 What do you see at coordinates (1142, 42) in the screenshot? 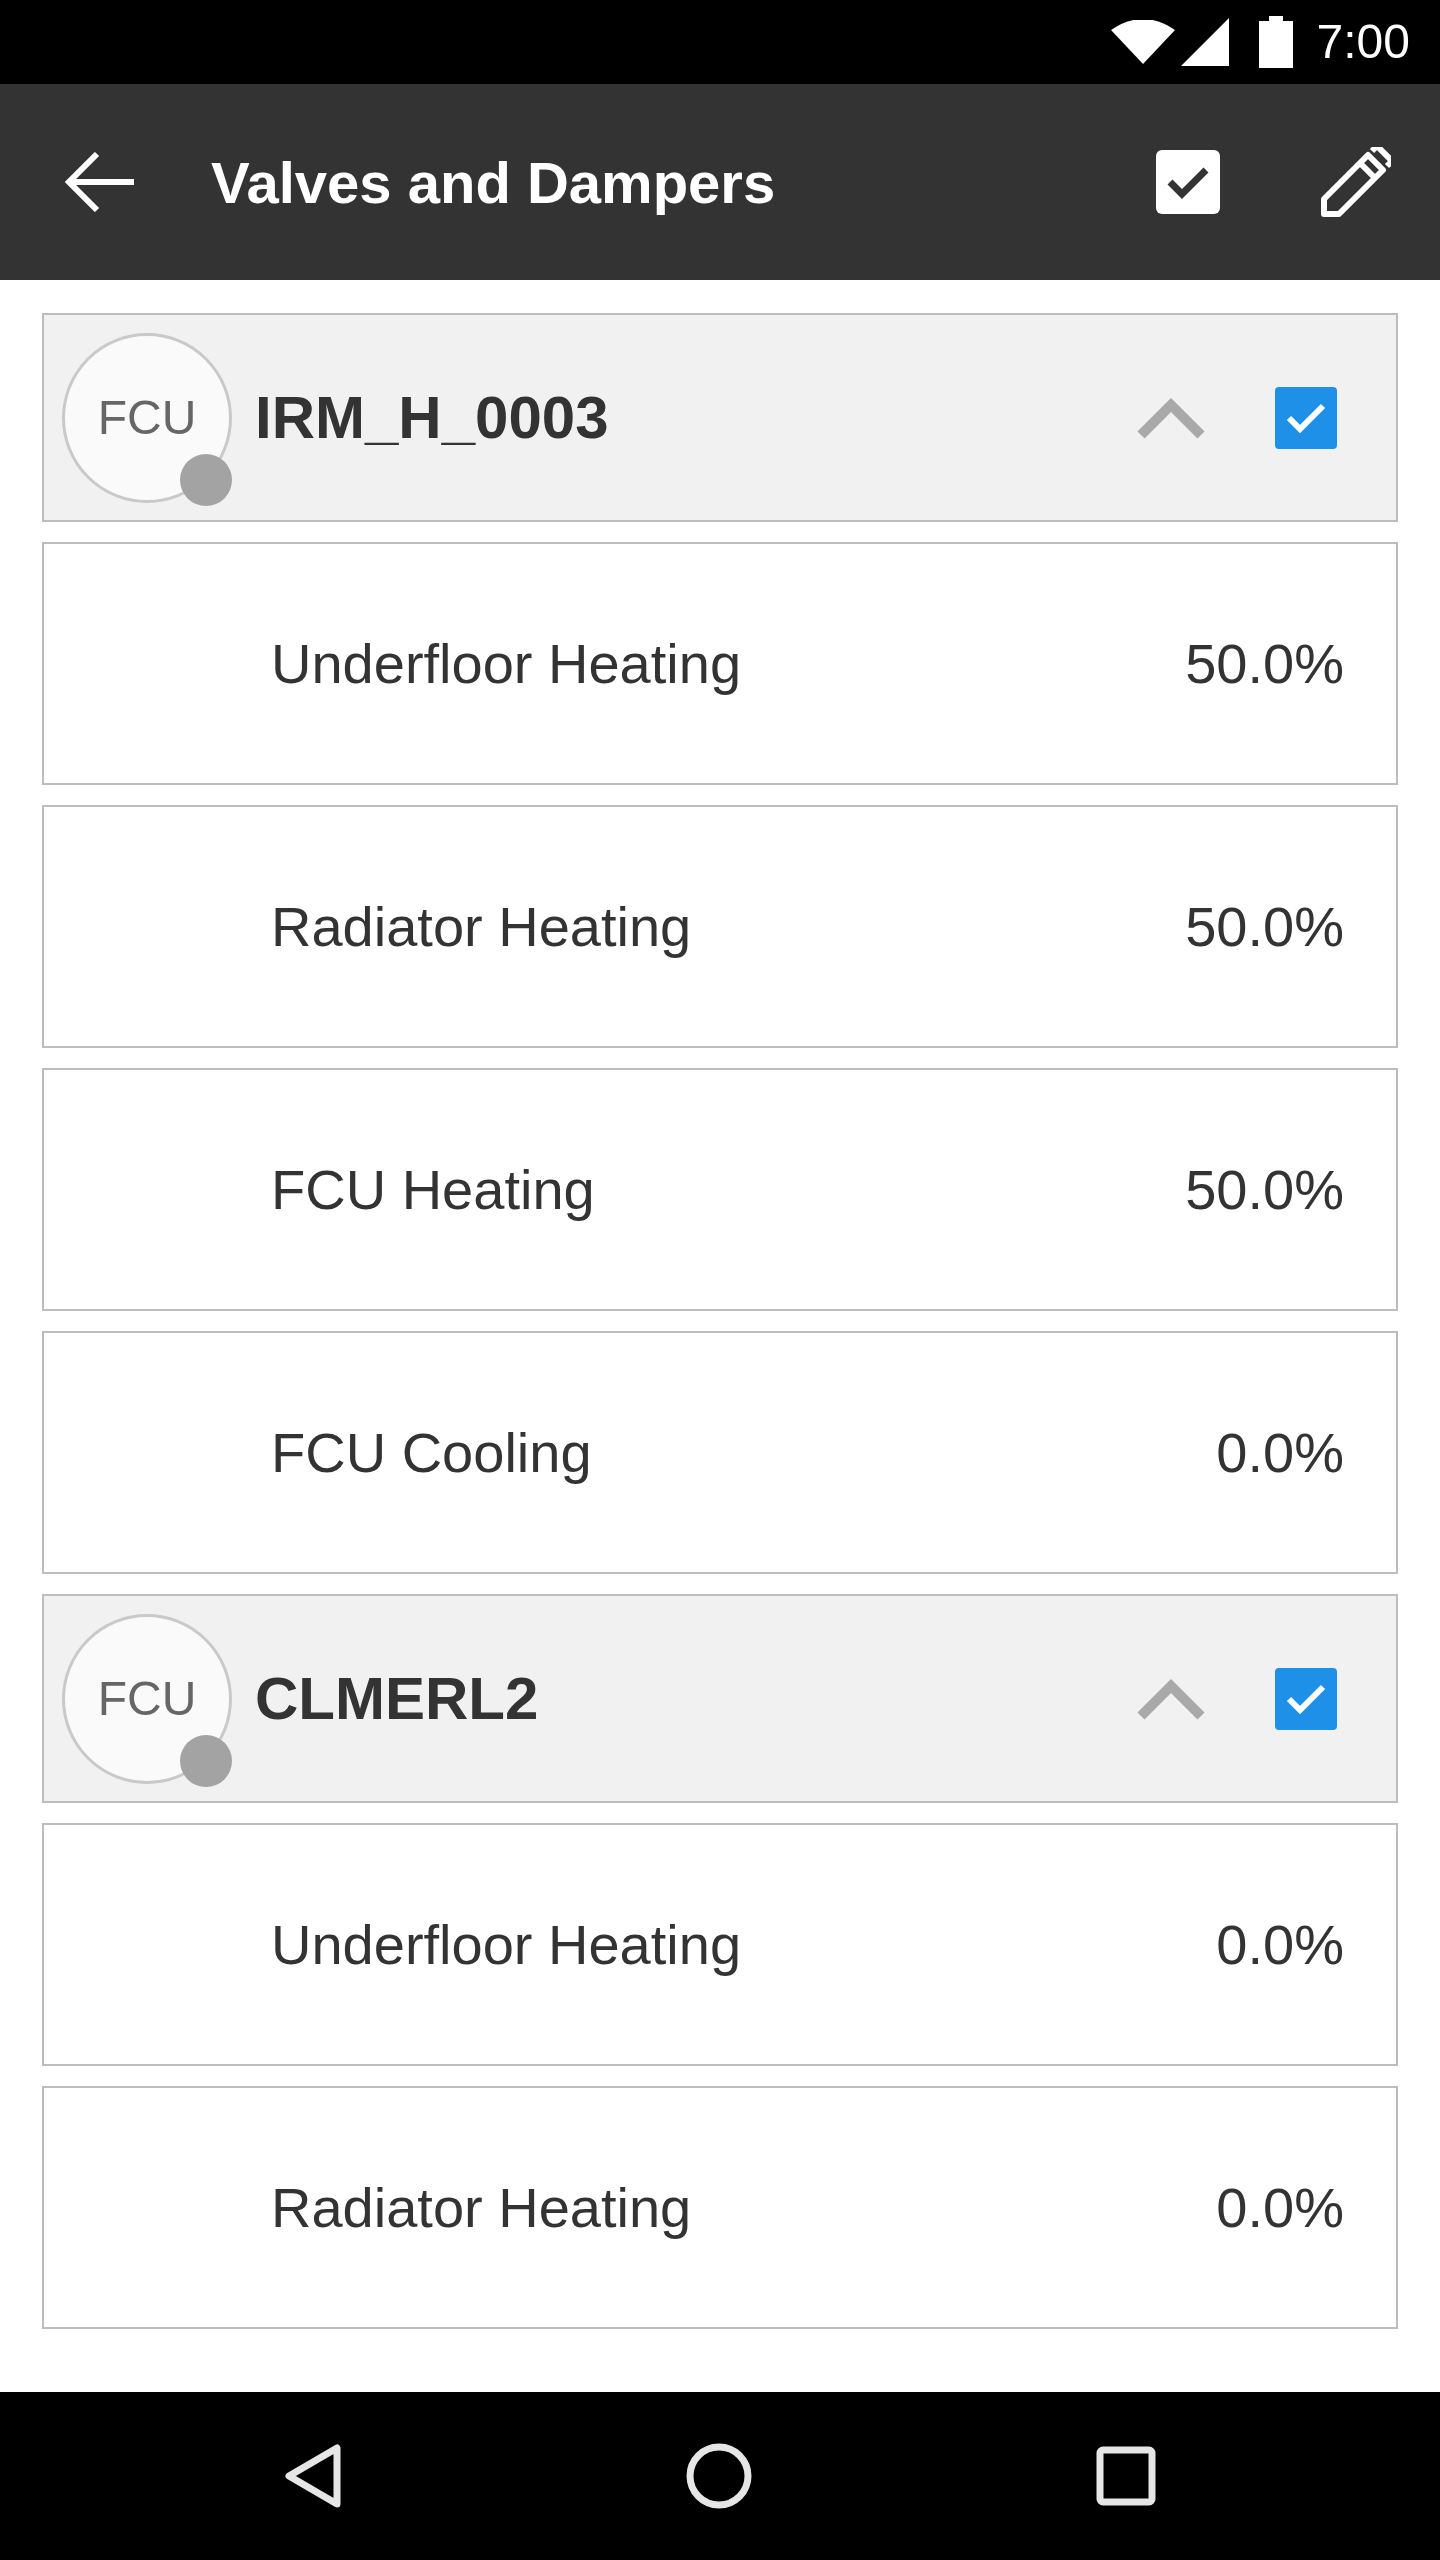
I see `wifi-icon` at bounding box center [1142, 42].